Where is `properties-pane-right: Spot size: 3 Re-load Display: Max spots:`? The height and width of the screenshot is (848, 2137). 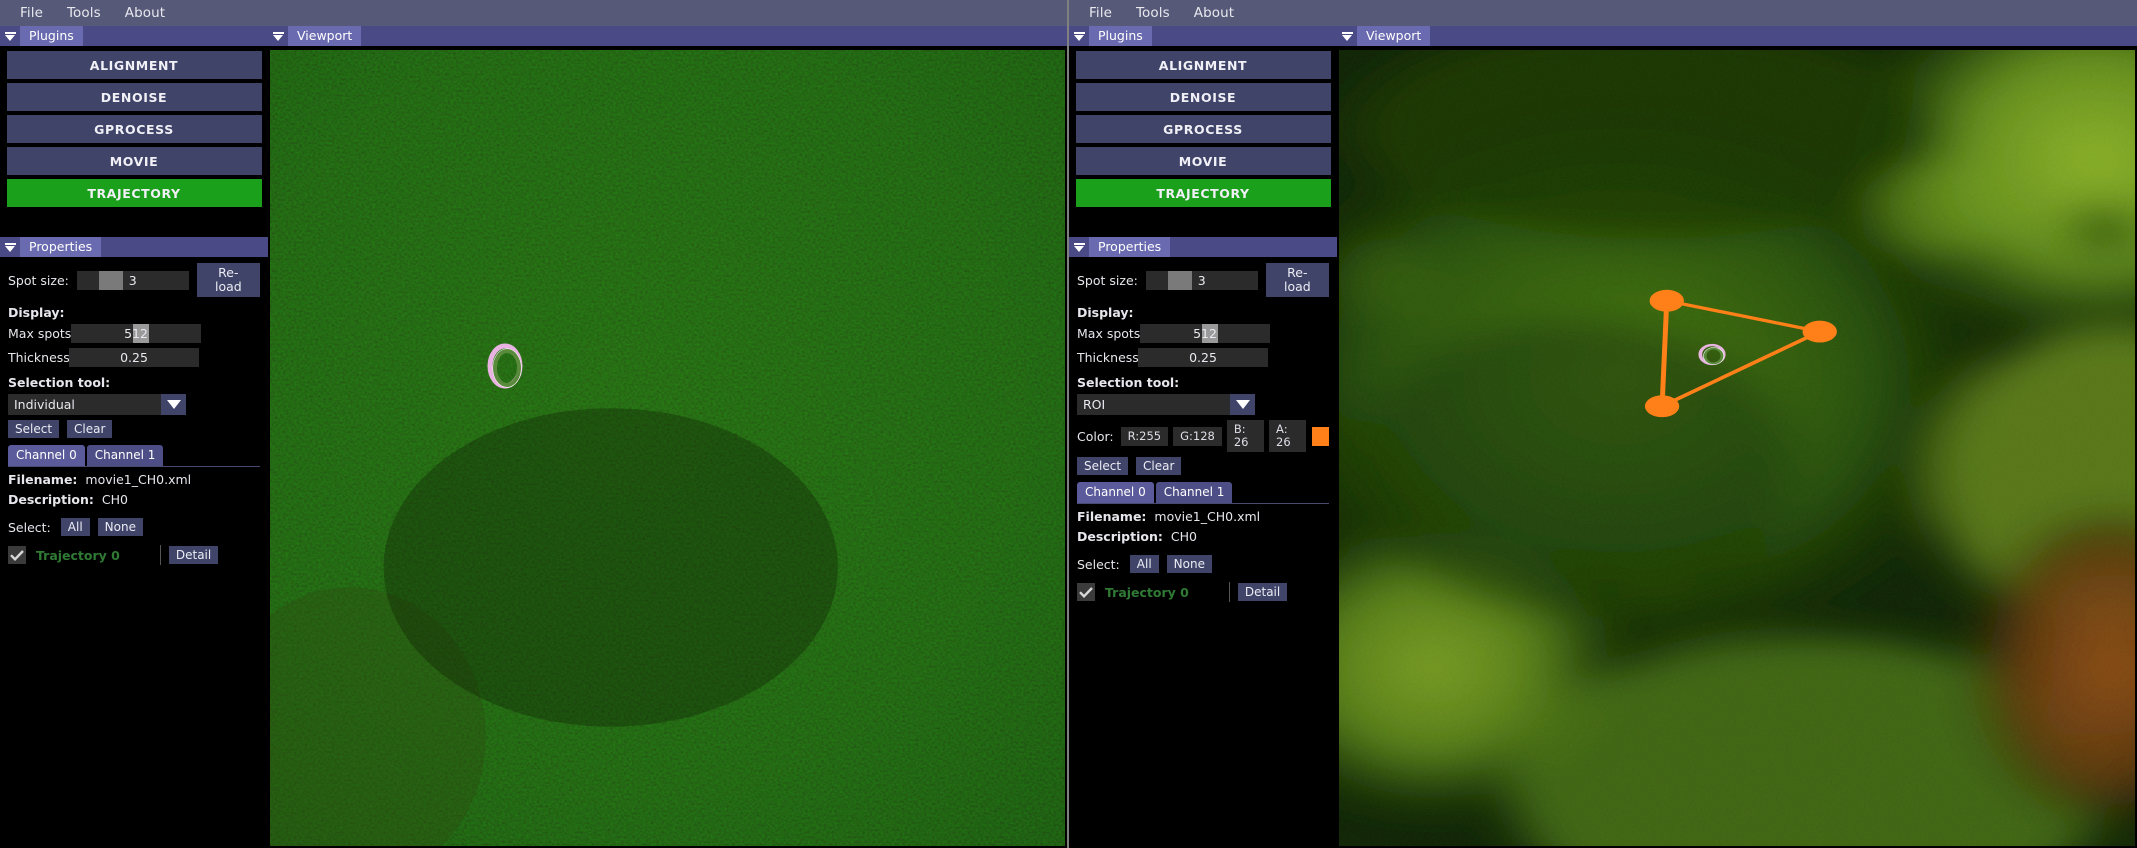 properties-pane-right: Spot size: 3 Re-load Display: Max spots: is located at coordinates (1203, 552).